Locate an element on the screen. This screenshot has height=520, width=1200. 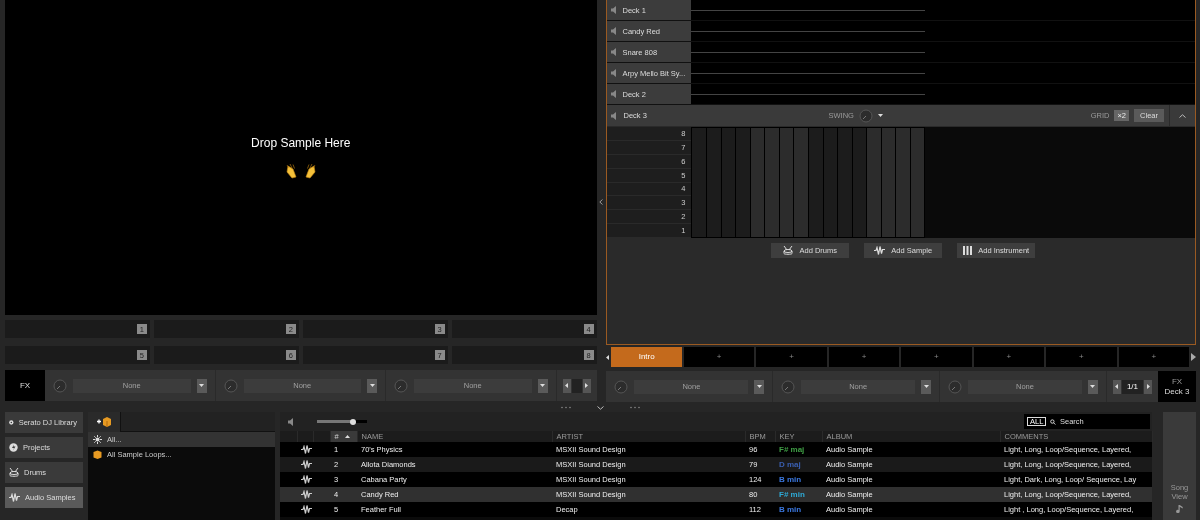
lightning-icon is located at coordinates (13, 447).